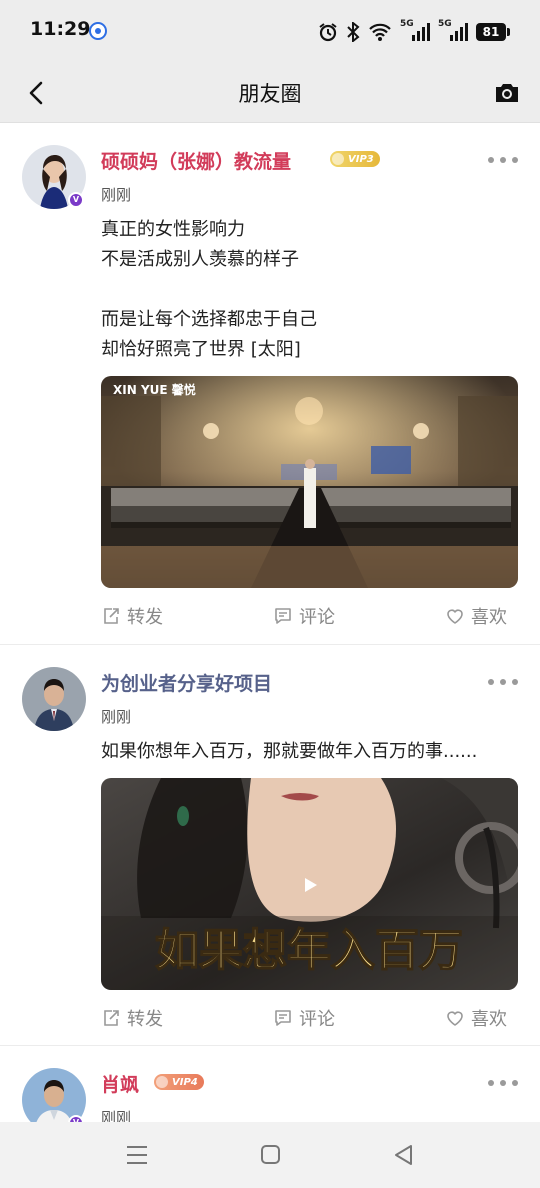  Describe the element at coordinates (200, 259) in the screenshot. I see `post-text-line: 不是活成别人羡慕的样子` at that location.